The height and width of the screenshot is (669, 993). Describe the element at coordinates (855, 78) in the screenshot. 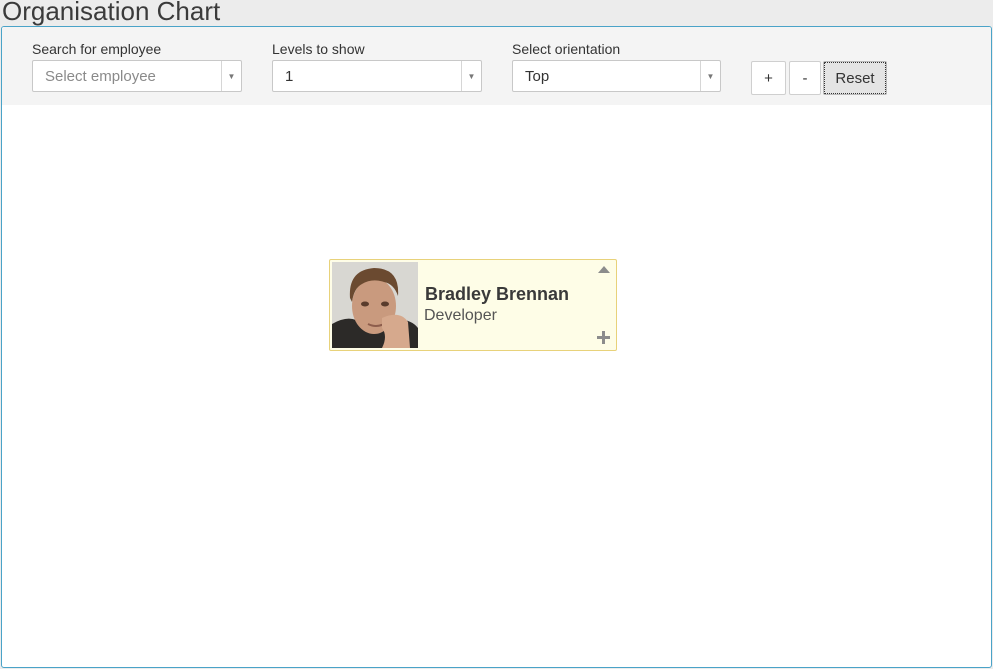

I see `reset-button: Reset` at that location.